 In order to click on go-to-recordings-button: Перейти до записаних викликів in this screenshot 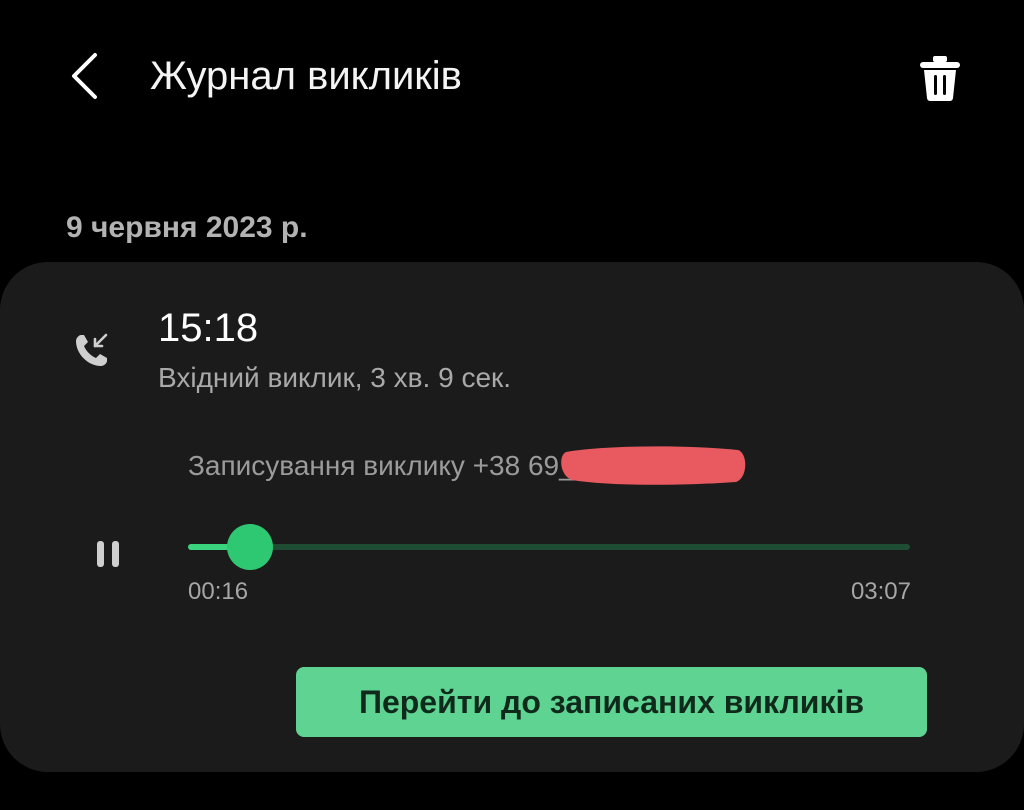, I will do `click(611, 702)`.